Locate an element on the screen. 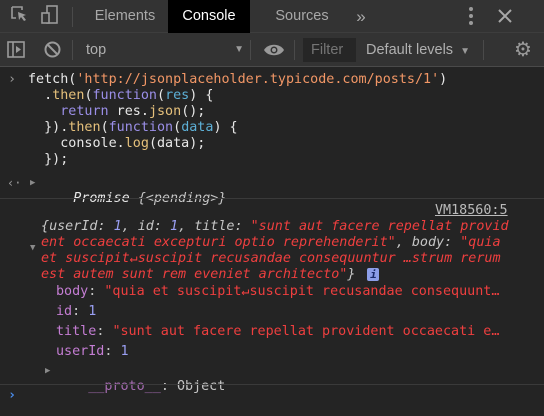  code-line: return res.json(); is located at coordinates (116, 112).